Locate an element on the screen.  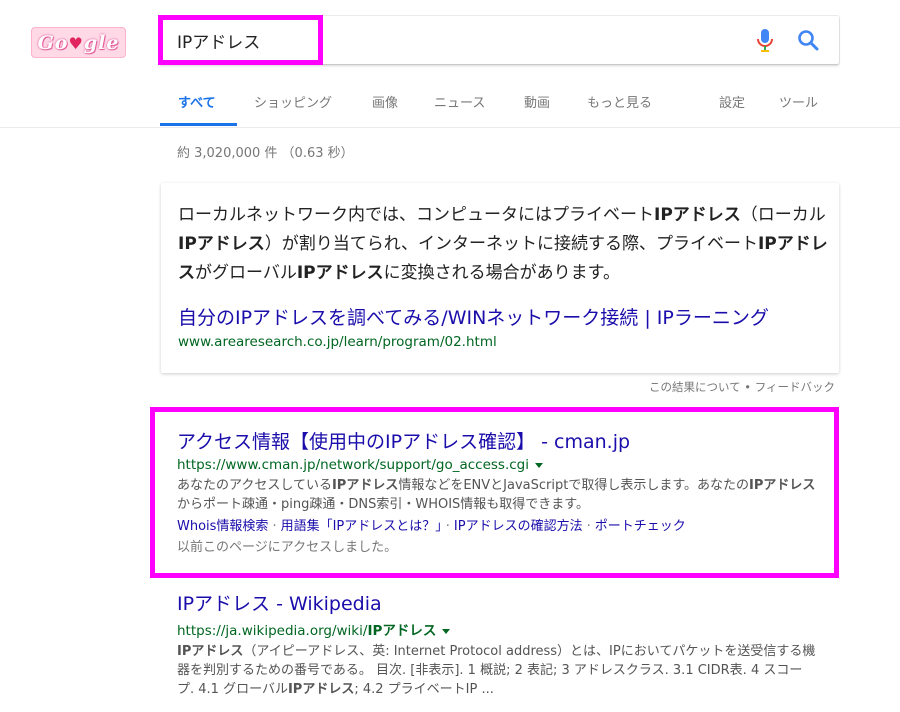
tab-news: ニュース is located at coordinates (459, 101).